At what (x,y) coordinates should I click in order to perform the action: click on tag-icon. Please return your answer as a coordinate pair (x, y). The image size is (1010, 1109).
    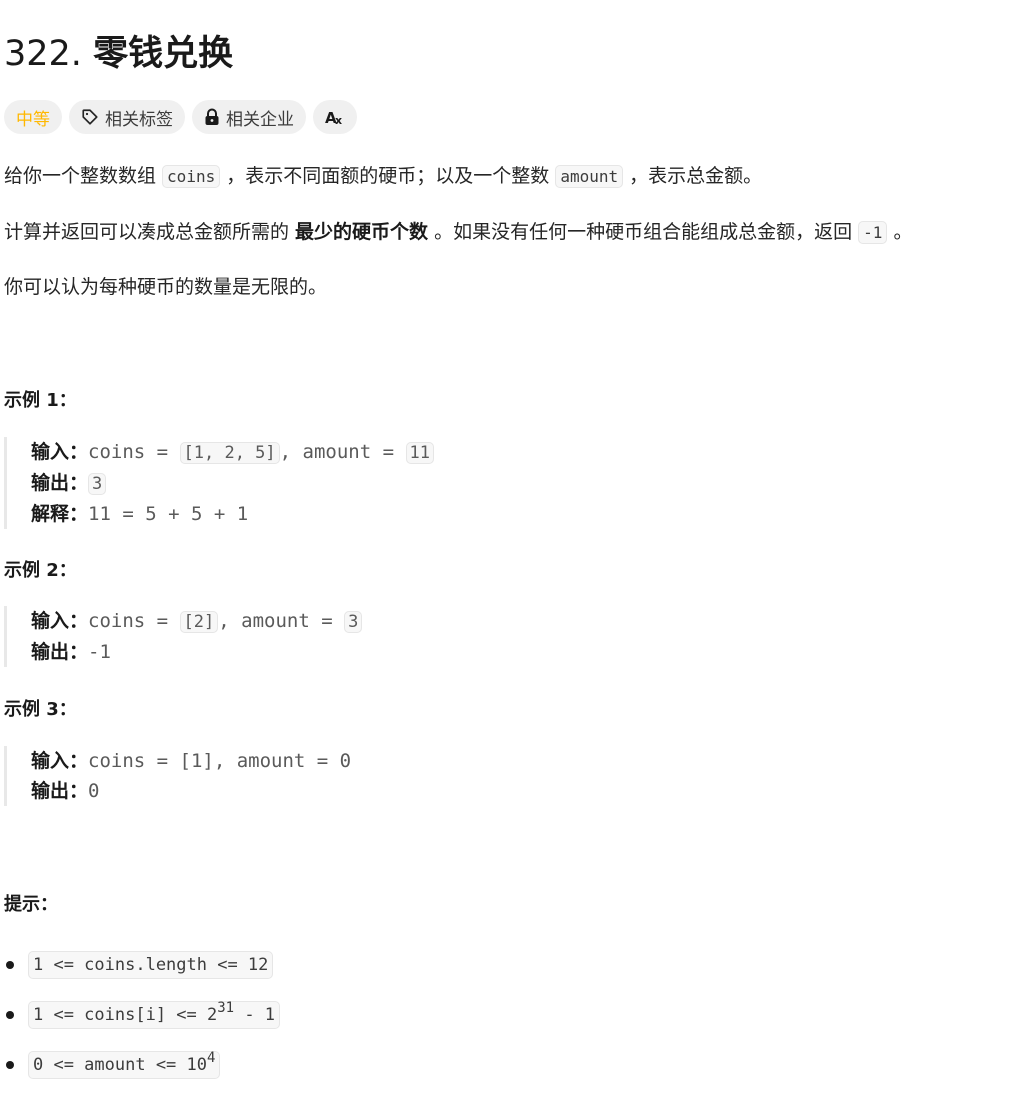
    Looking at the image, I should click on (90, 117).